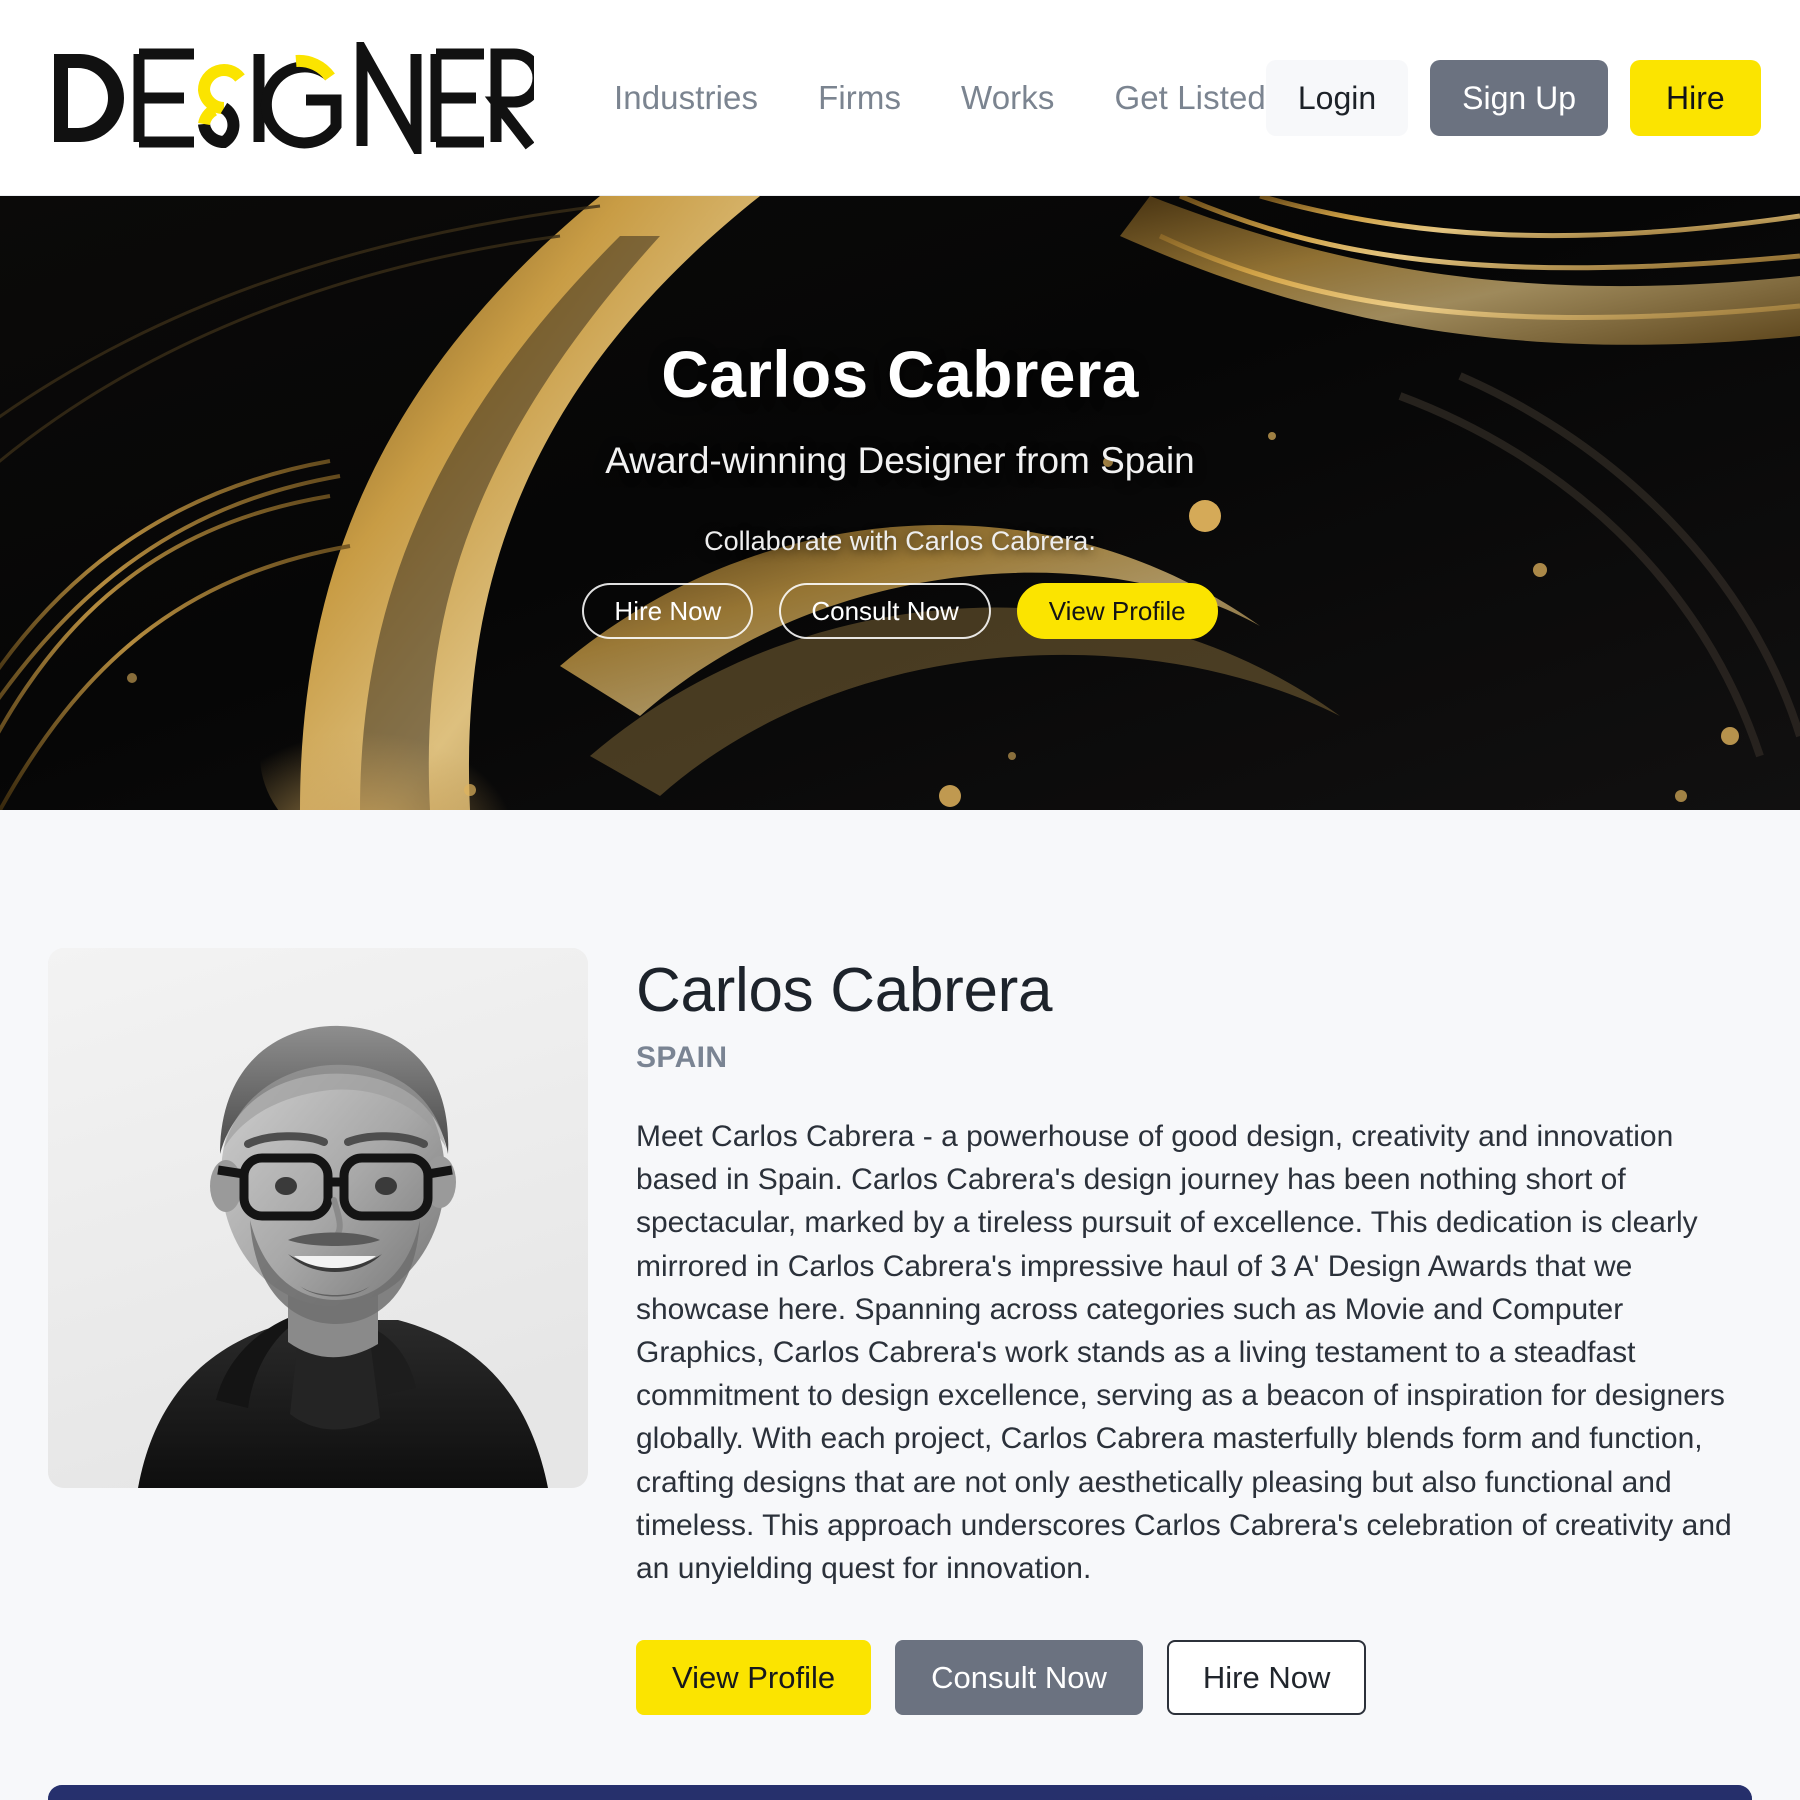 The image size is (1800, 1800). I want to click on hero-hire-now-button: Hire Now, so click(668, 611).